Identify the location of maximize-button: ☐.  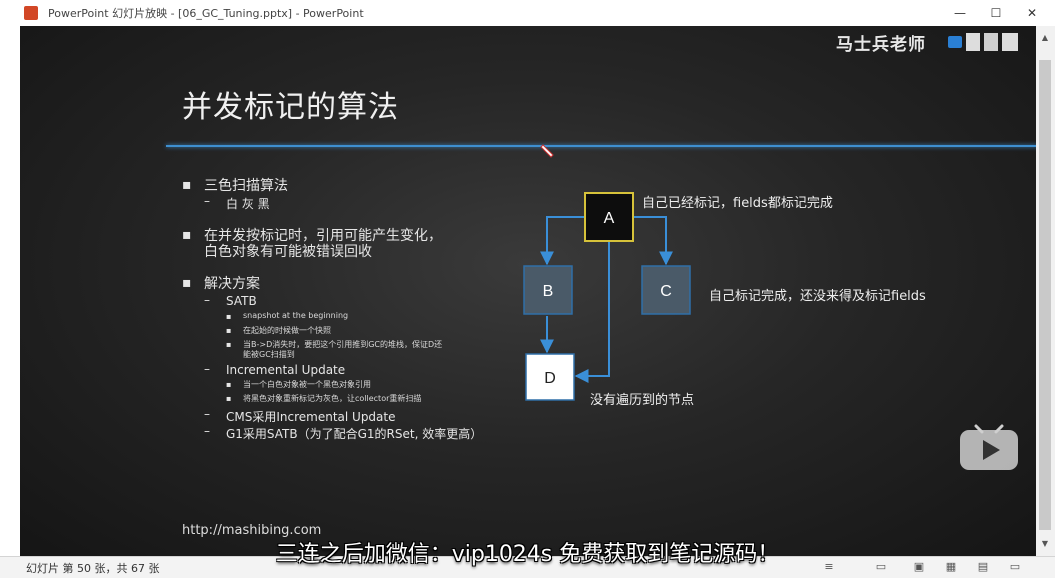
(996, 13).